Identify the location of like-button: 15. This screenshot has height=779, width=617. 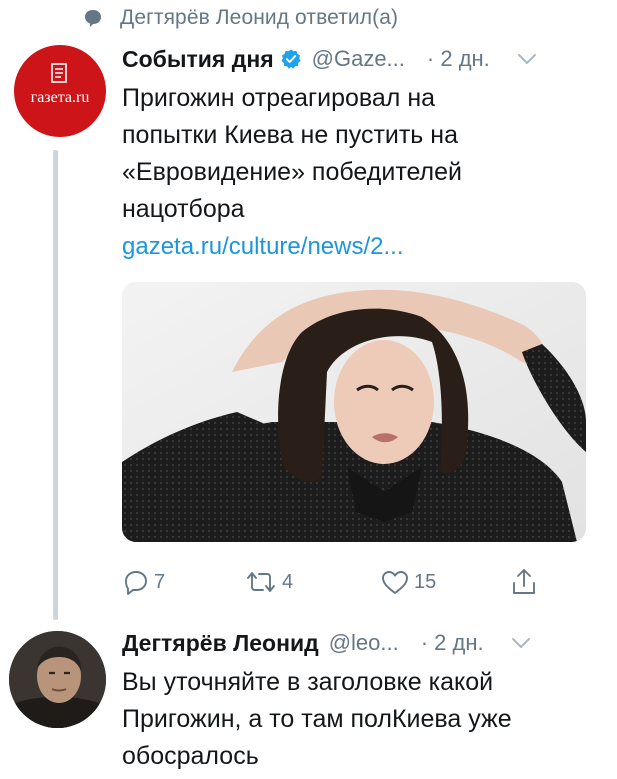
(408, 582).